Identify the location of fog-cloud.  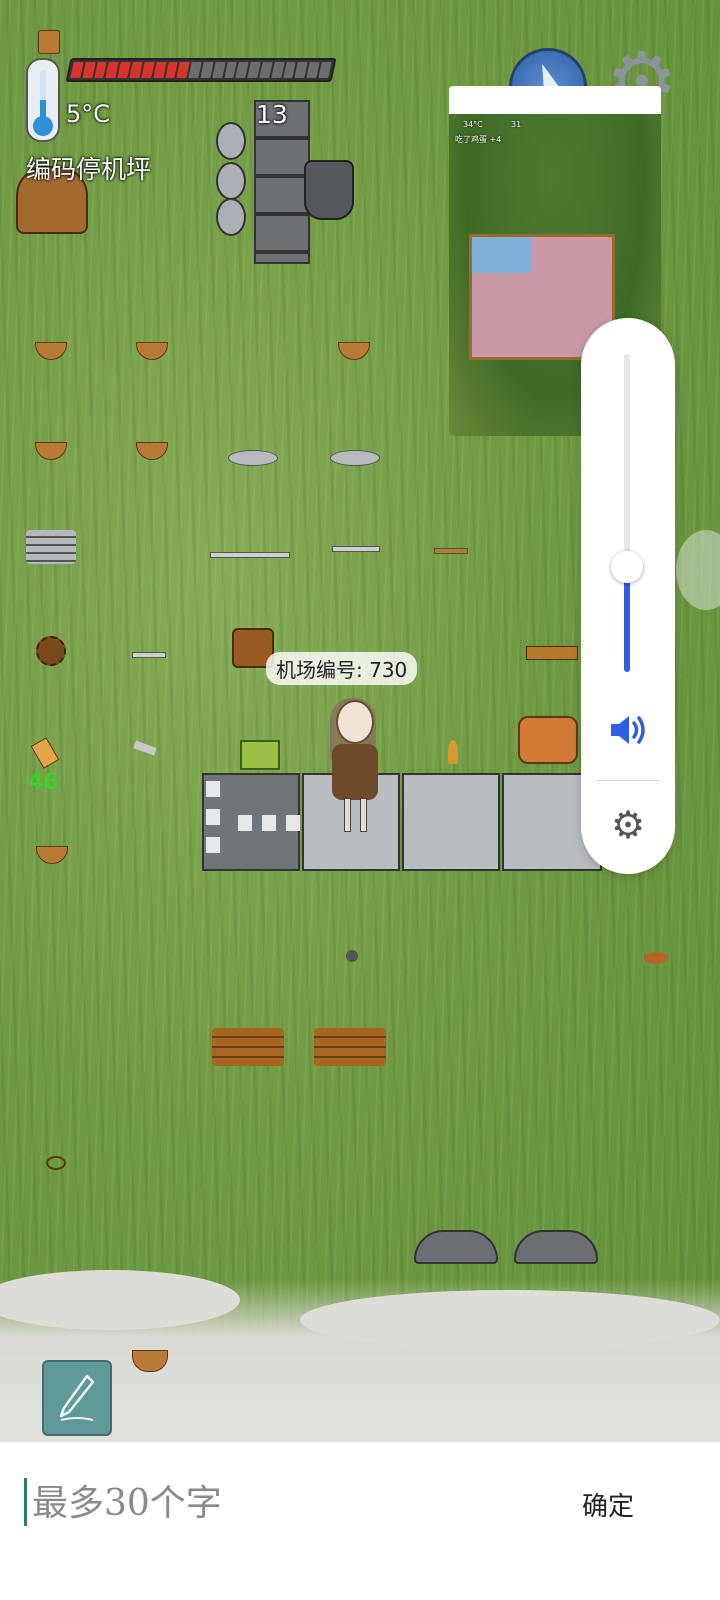
(510, 1320).